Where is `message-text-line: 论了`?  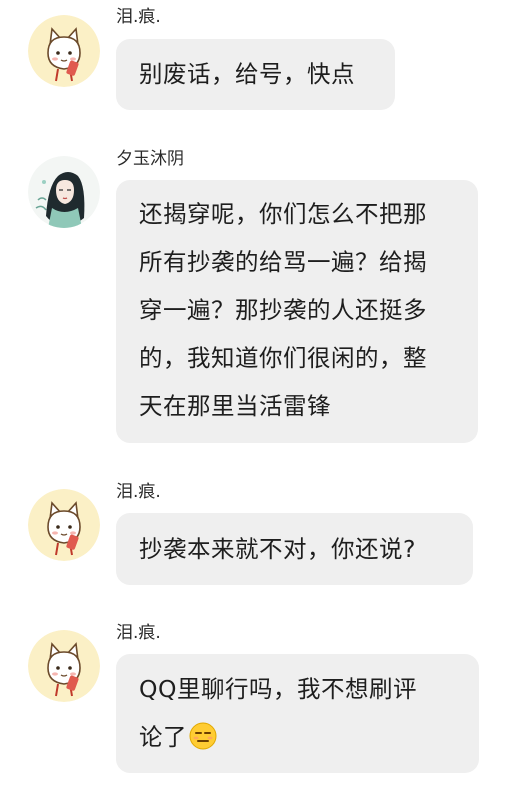 message-text-line: 论了 is located at coordinates (298, 737).